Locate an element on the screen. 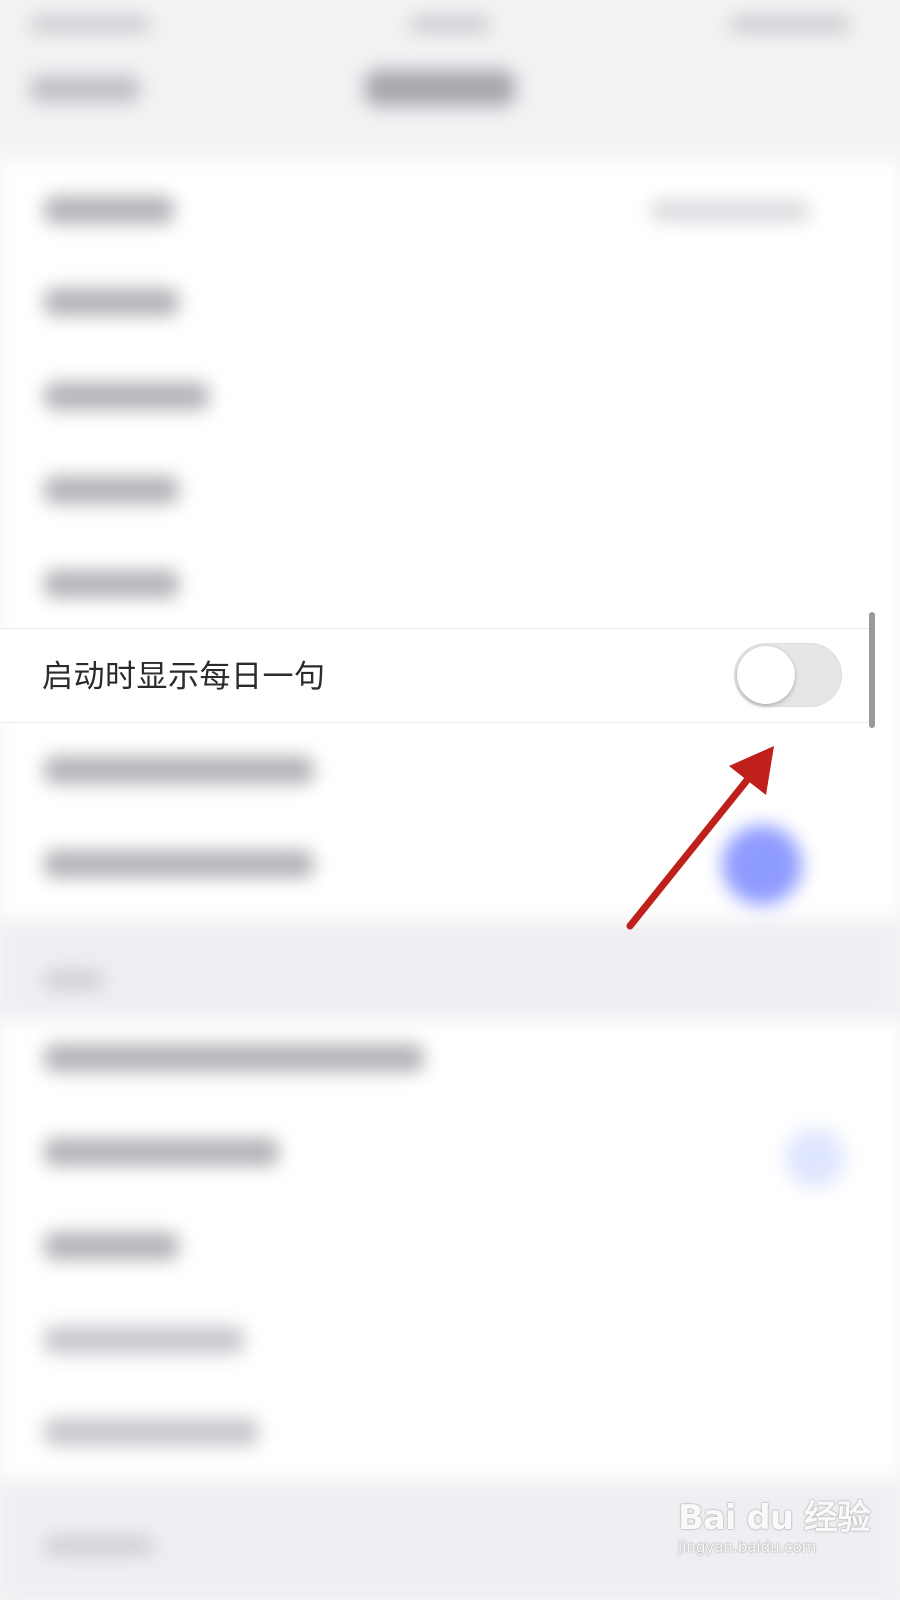 This screenshot has height=1600, width=900. setting-row-daily-quote: 启动时显示每日一句 is located at coordinates (435, 675).